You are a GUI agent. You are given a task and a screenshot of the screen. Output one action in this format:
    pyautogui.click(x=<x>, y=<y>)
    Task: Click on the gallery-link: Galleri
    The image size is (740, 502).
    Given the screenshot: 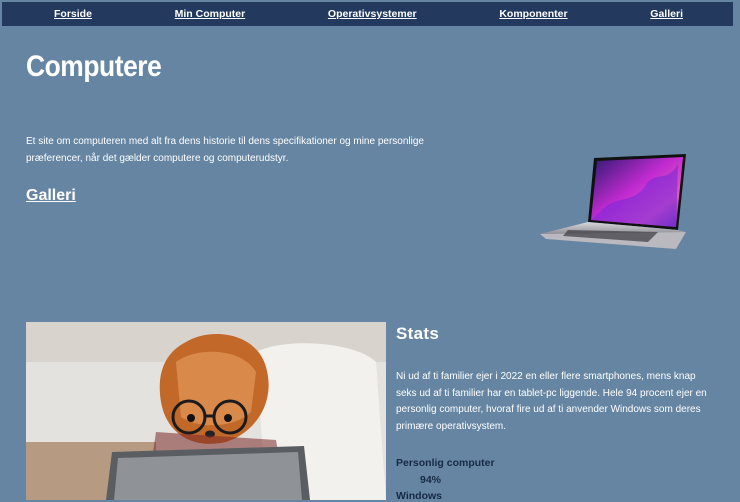 What is the action you would take?
    pyautogui.click(x=51, y=196)
    